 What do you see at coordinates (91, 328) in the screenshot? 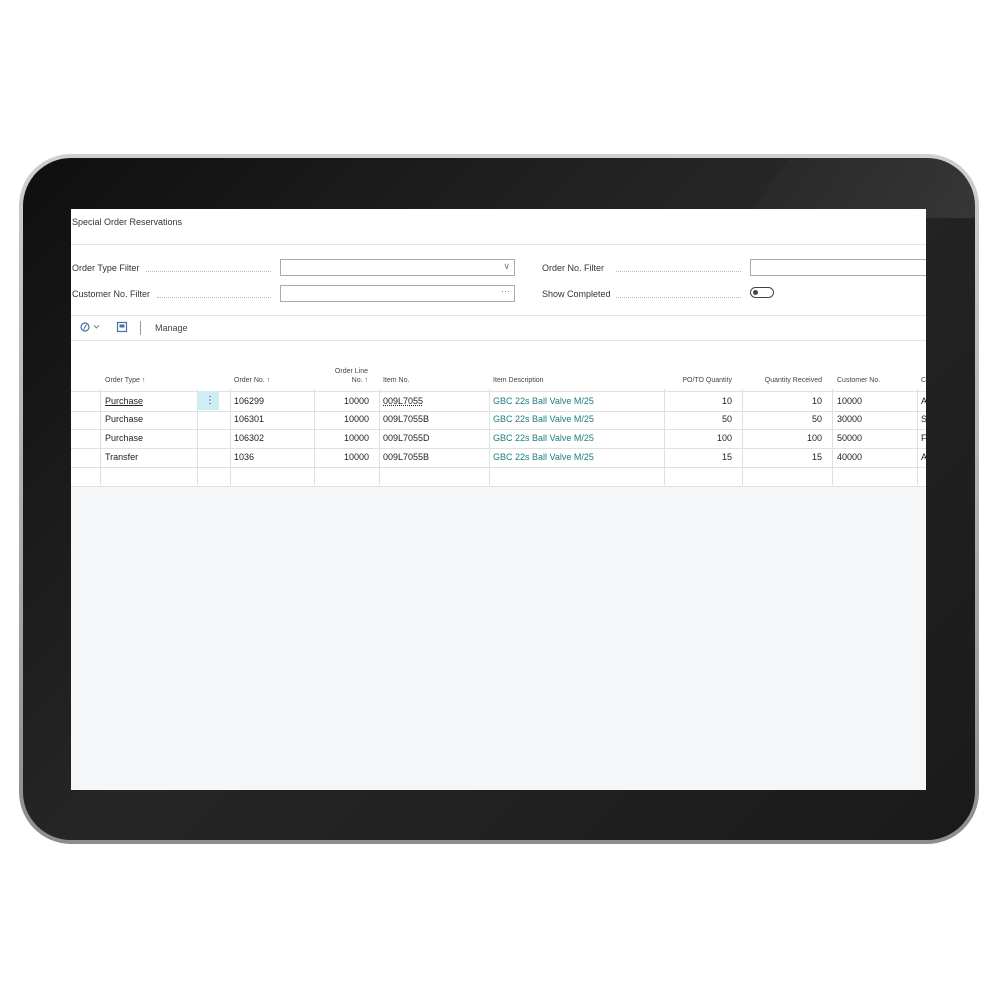
I see `filter-pane-icon` at bounding box center [91, 328].